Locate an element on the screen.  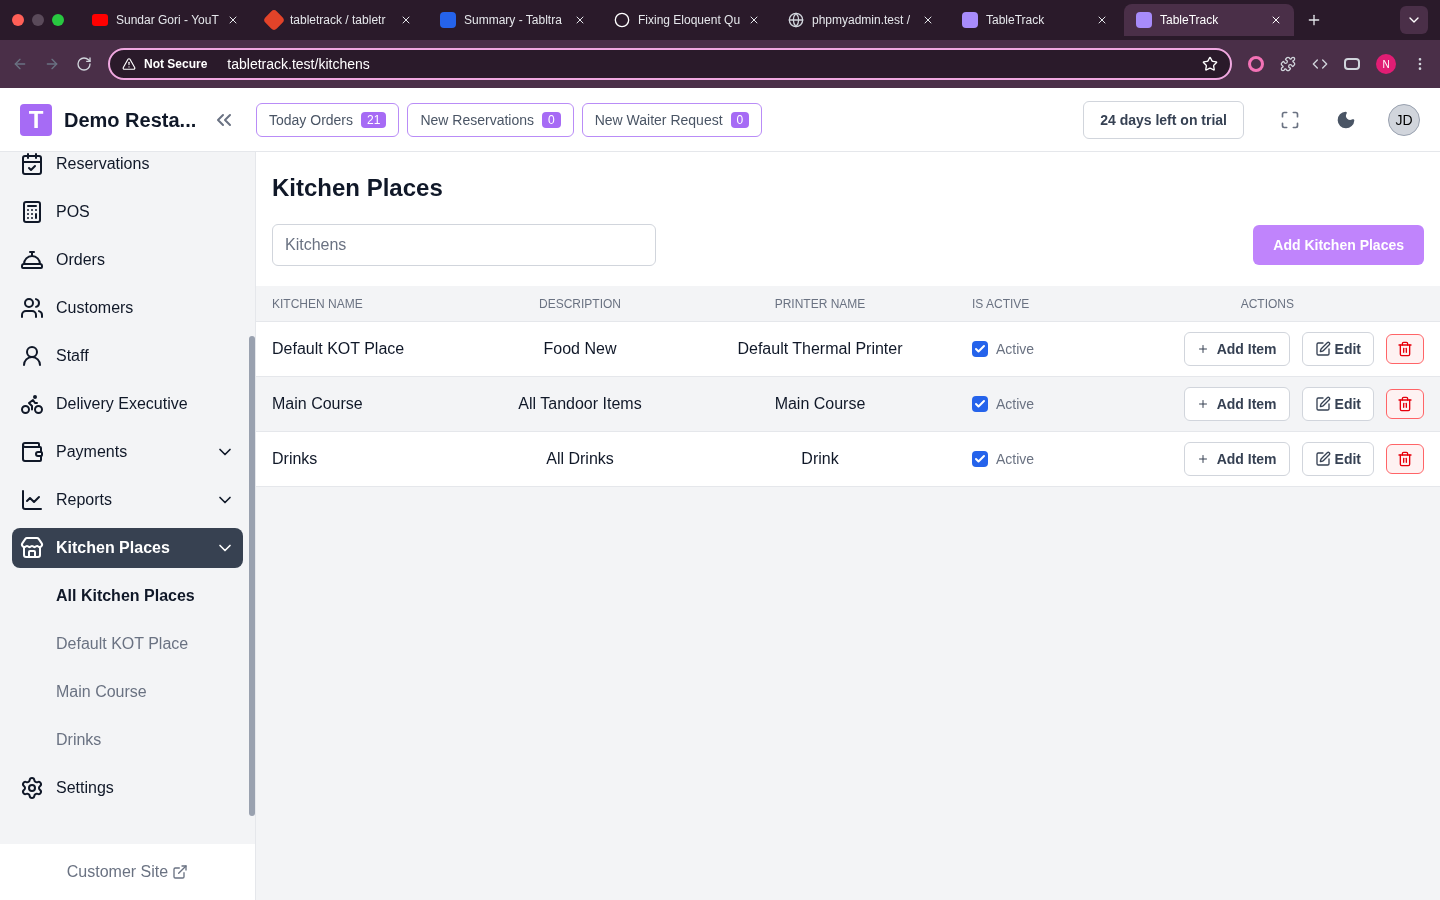
tab-title: phpmyadmin.test / is located at coordinates (862, 20).